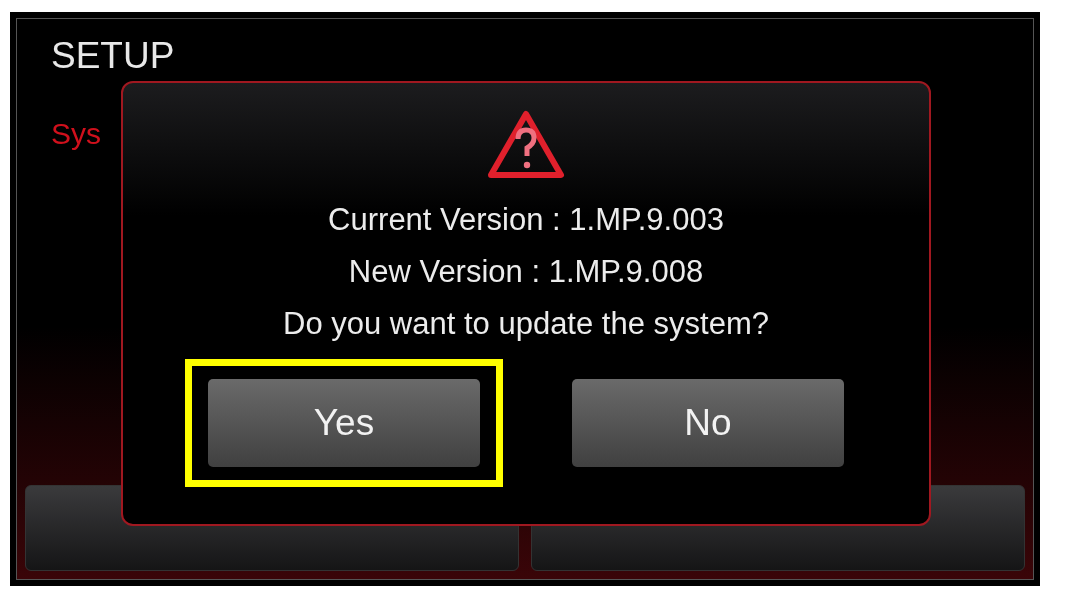 The height and width of the screenshot is (613, 1065). What do you see at coordinates (526, 324) in the screenshot?
I see `dialog-text: Do you want to update the system?` at bounding box center [526, 324].